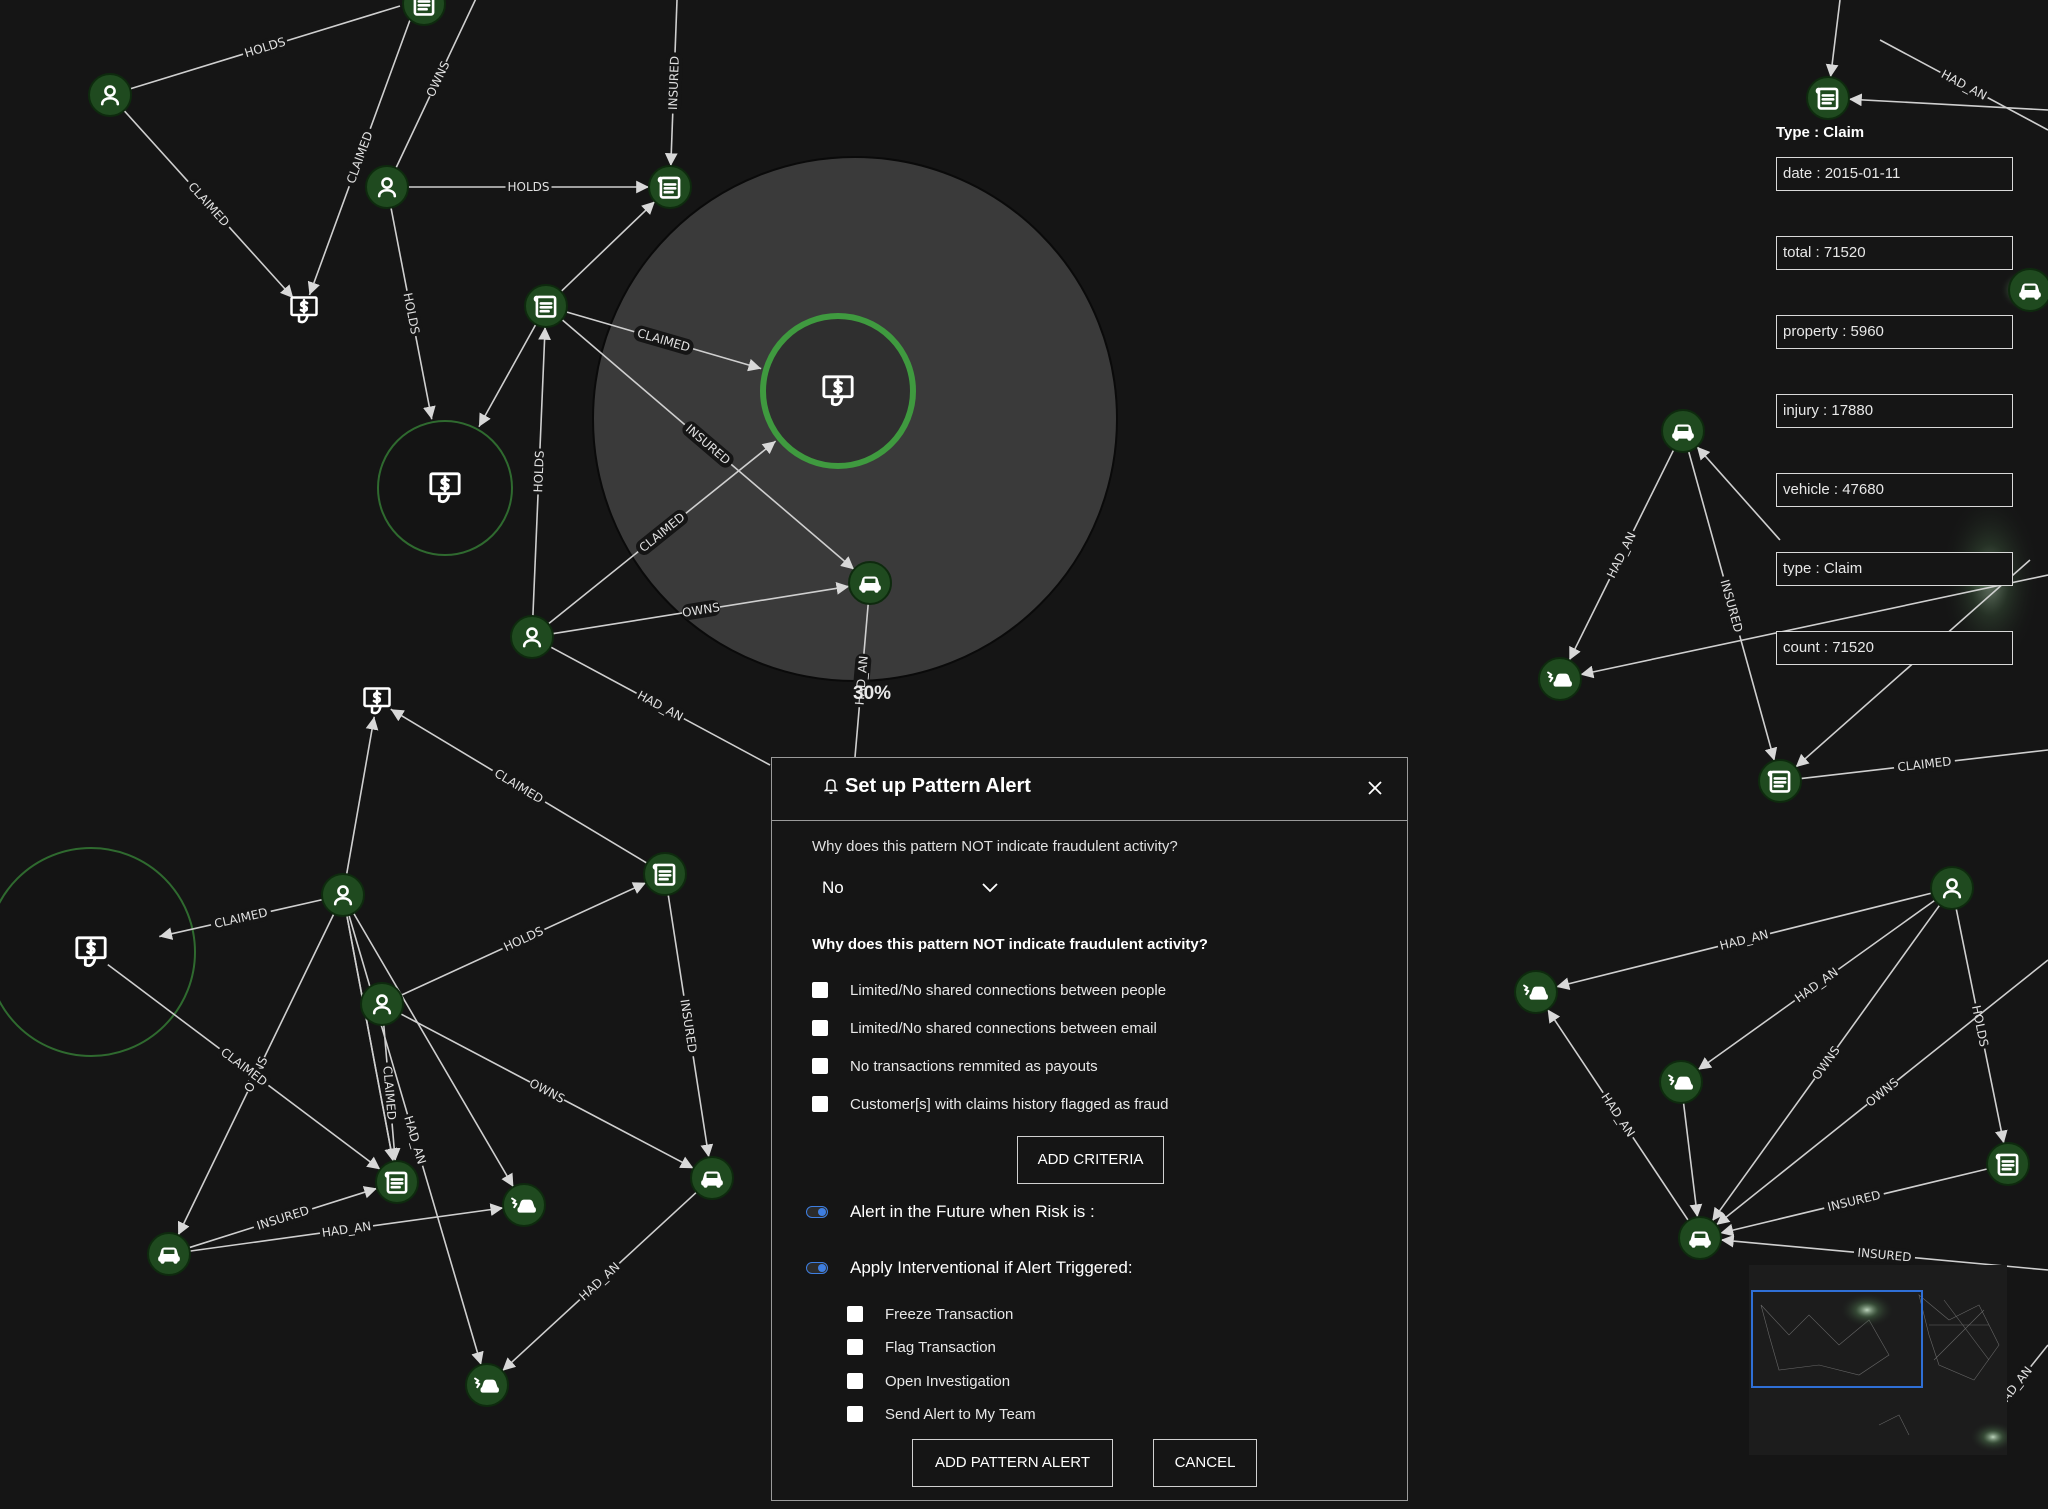 This screenshot has height=1509, width=2048. I want to click on property-field-injury: injury : 17880, so click(1894, 411).